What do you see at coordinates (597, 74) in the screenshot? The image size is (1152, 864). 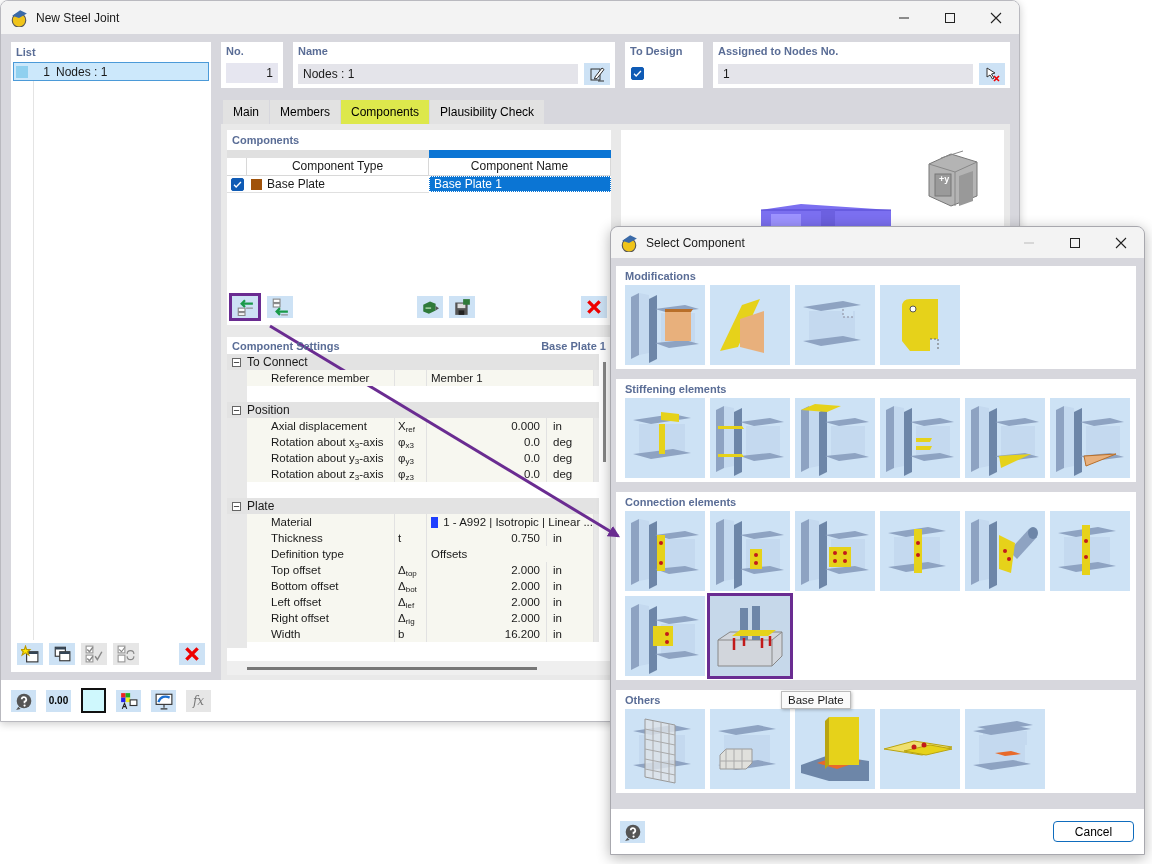 I see `edit-name-button` at bounding box center [597, 74].